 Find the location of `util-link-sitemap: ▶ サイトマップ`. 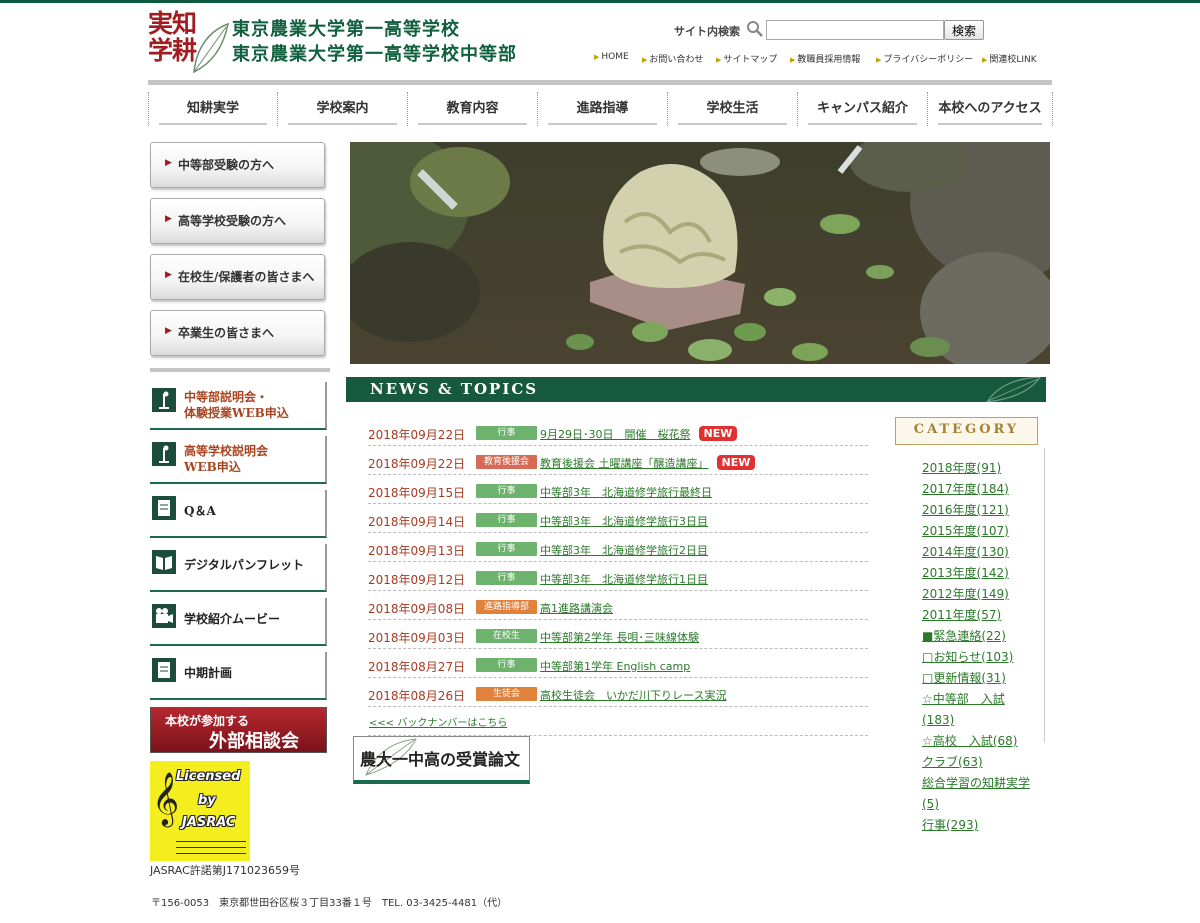

util-link-sitemap: ▶ サイトマップ is located at coordinates (746, 58).